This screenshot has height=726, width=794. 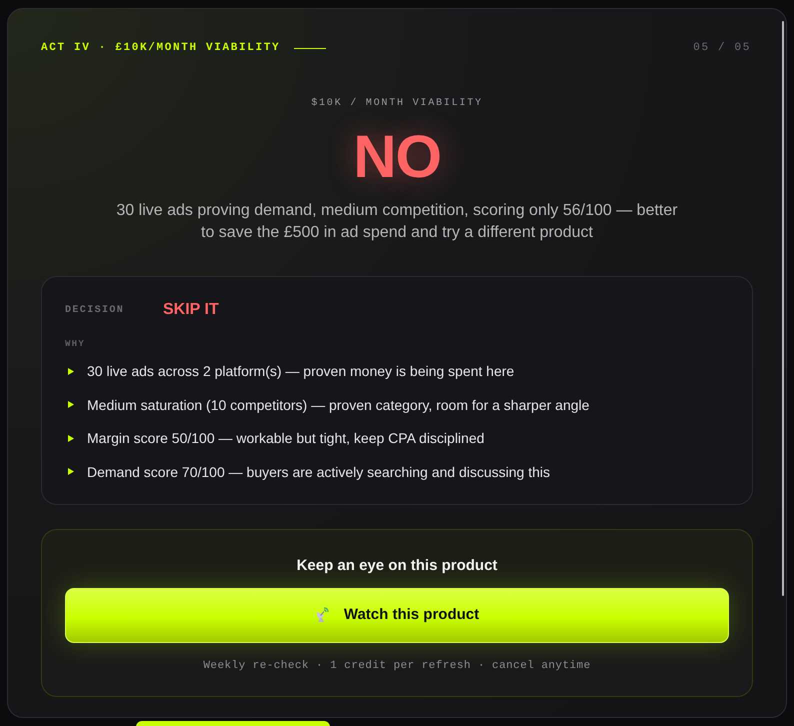 I want to click on reason-text: Margin score 50/100 — workable but tight, keep CPA disciplined, so click(x=285, y=438).